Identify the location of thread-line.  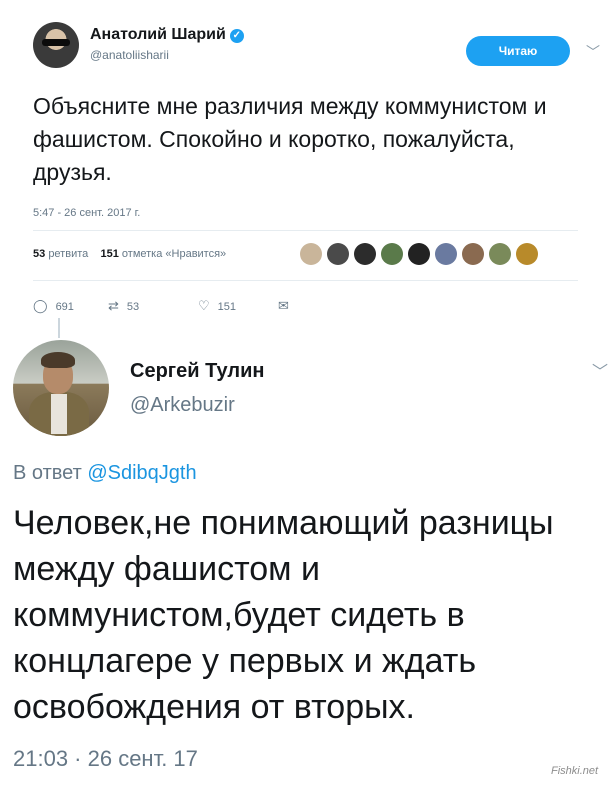
(59, 328).